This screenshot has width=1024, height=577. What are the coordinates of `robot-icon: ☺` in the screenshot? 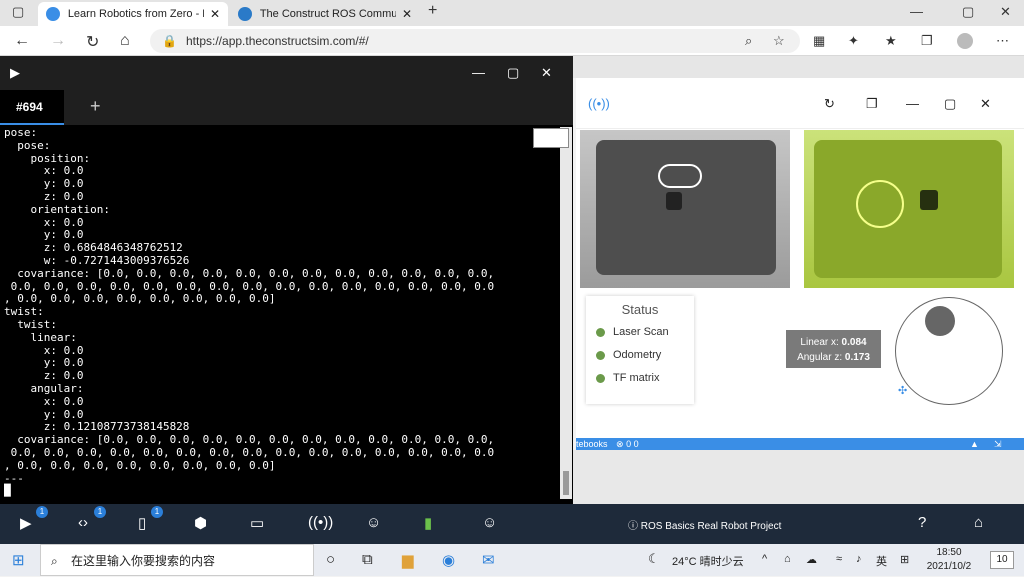 It's located at (373, 522).